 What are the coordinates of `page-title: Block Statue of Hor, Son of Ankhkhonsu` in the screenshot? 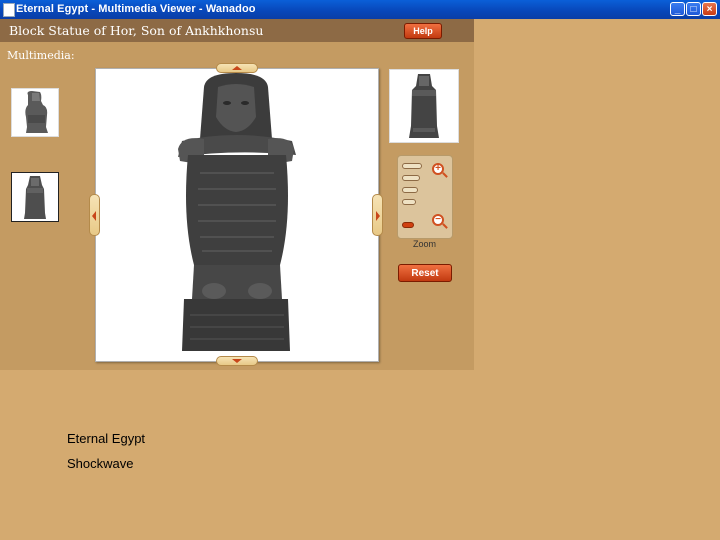 It's located at (136, 30).